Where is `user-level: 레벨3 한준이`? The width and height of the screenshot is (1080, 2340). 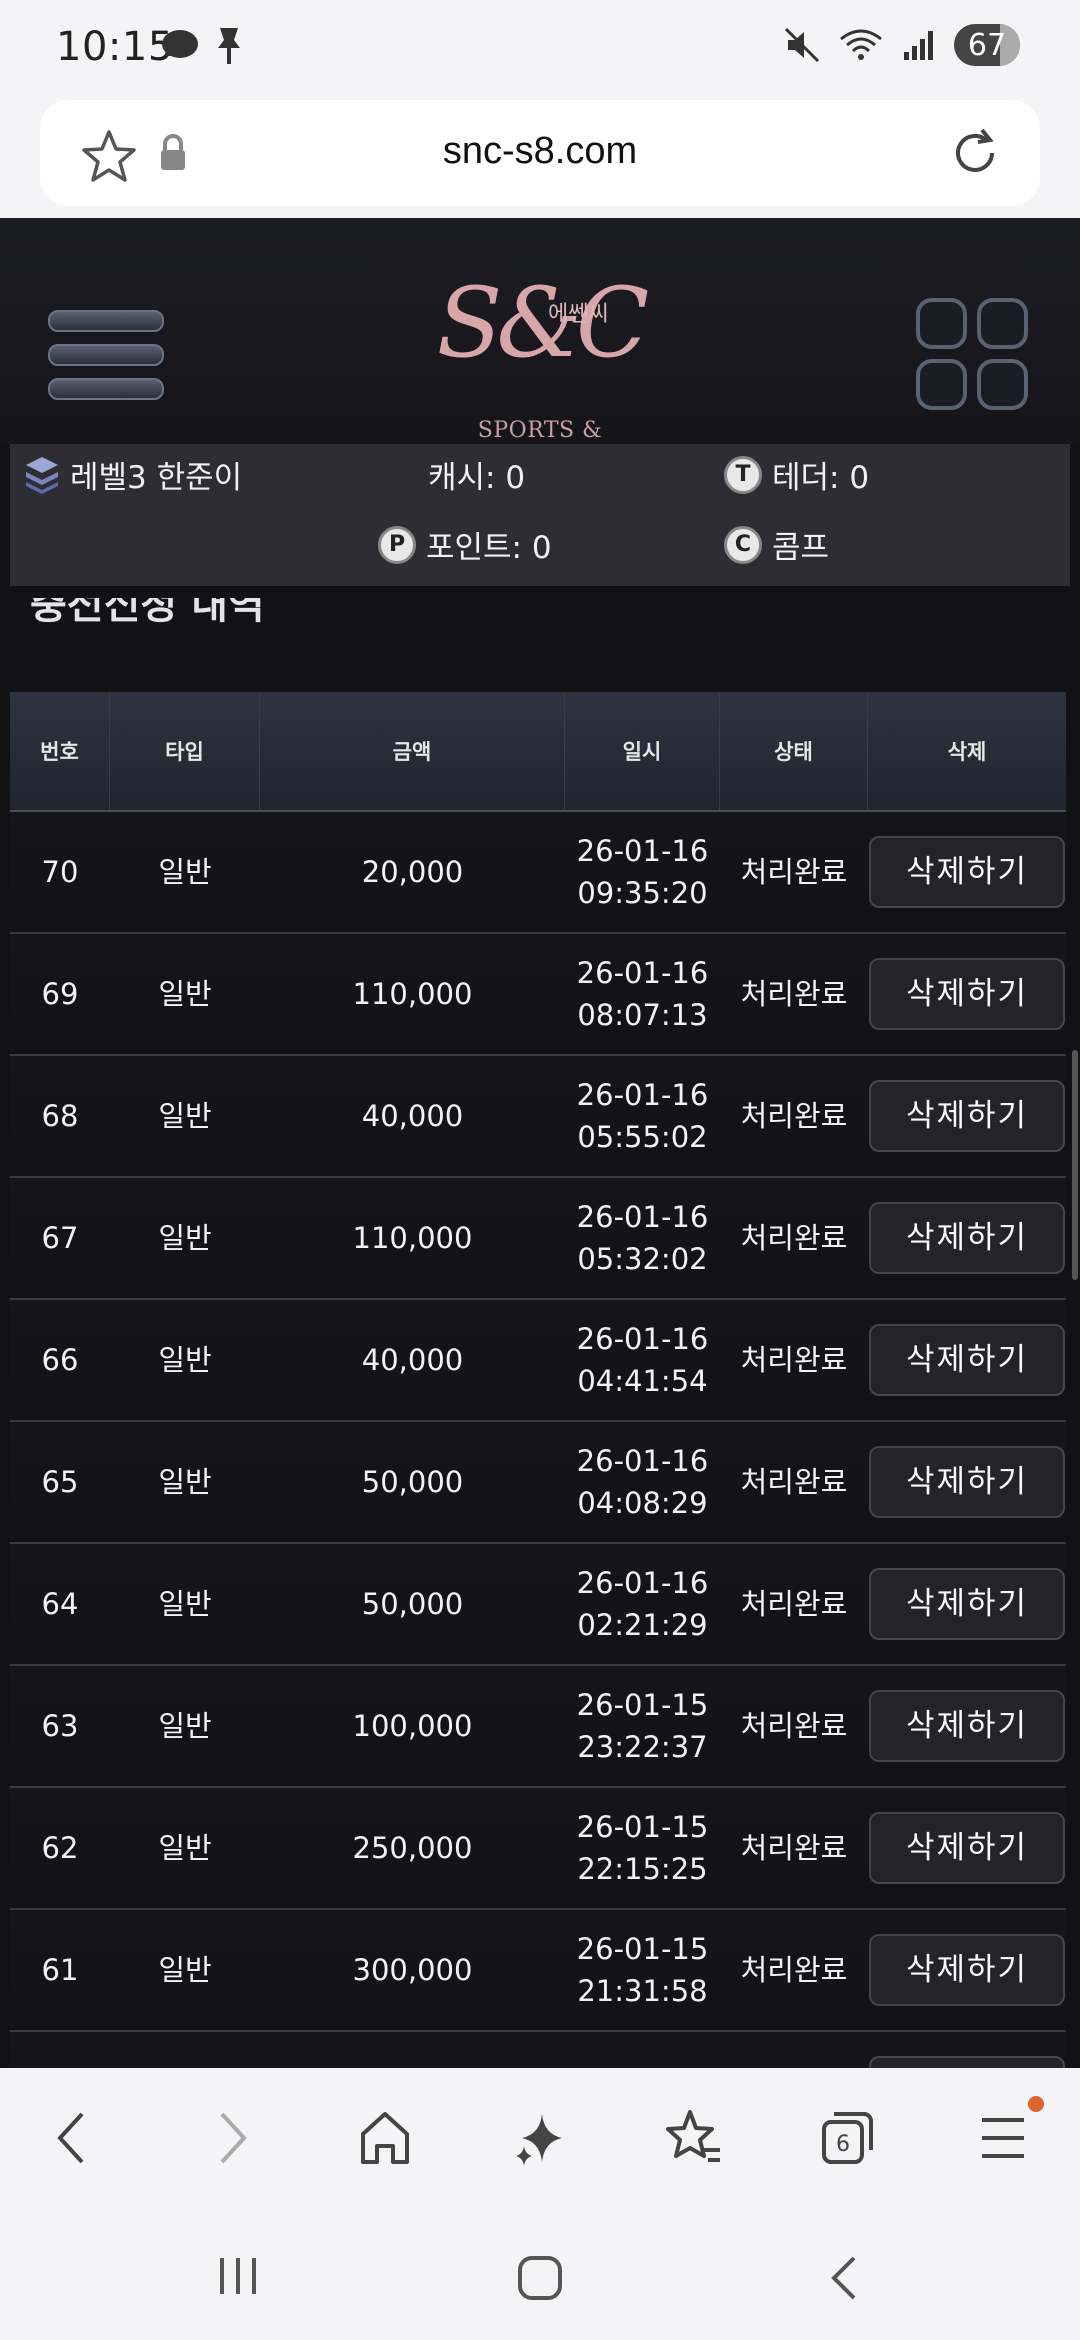 user-level: 레벨3 한준이 is located at coordinates (133, 474).